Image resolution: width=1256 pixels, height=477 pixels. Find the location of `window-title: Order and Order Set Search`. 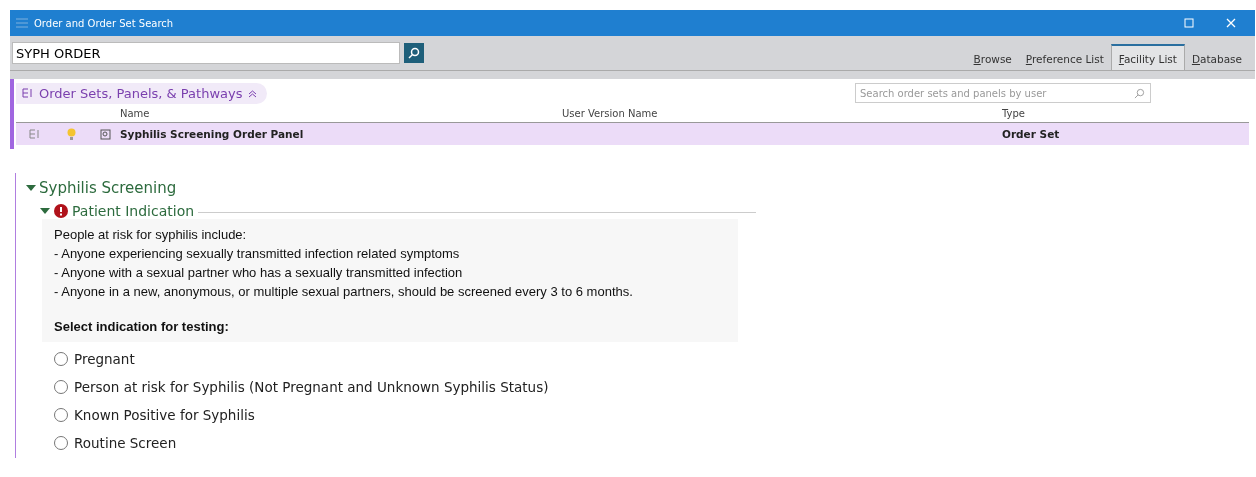

window-title: Order and Order Set Search is located at coordinates (104, 23).